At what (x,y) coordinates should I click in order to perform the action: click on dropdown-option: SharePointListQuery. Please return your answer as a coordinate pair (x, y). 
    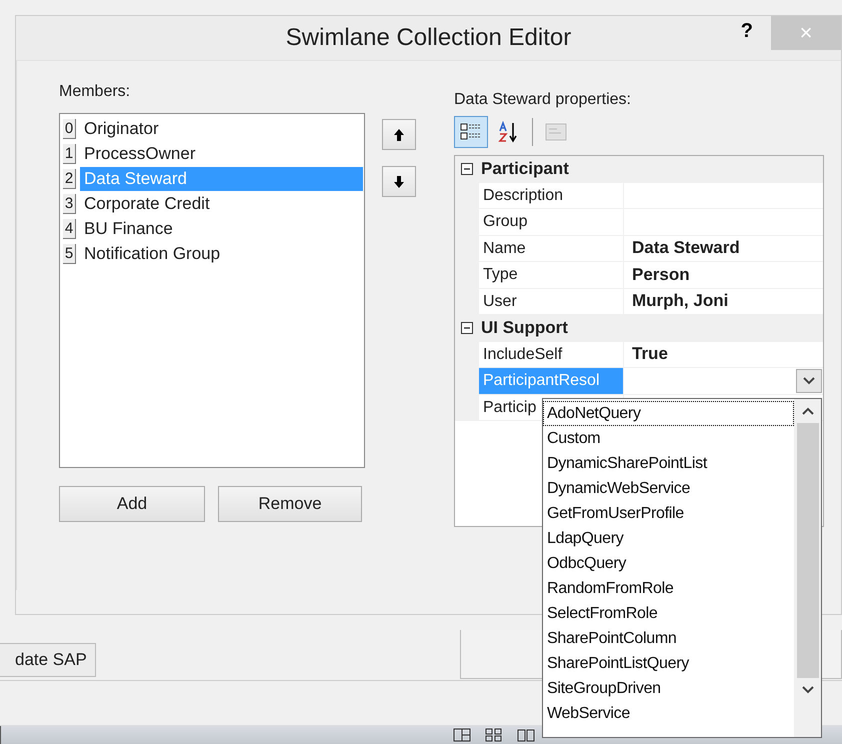
    Looking at the image, I should click on (668, 663).